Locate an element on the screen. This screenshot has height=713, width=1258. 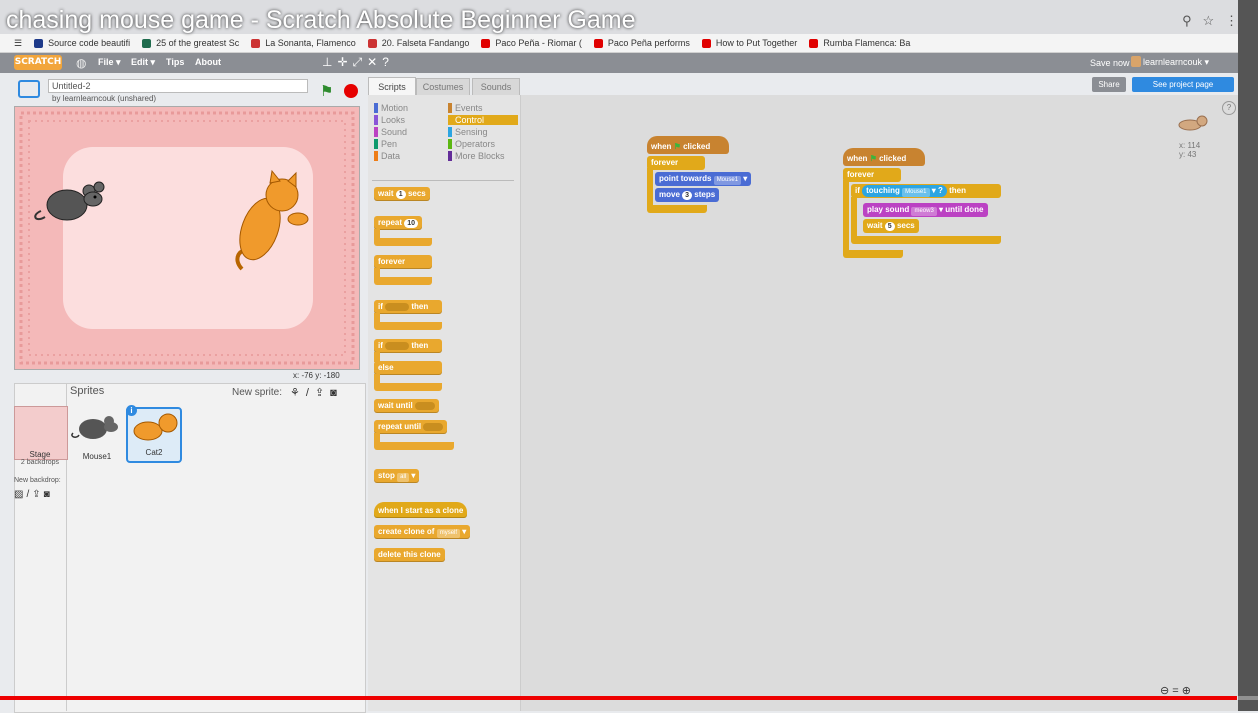
presentation-mode-icon is located at coordinates (29, 89).